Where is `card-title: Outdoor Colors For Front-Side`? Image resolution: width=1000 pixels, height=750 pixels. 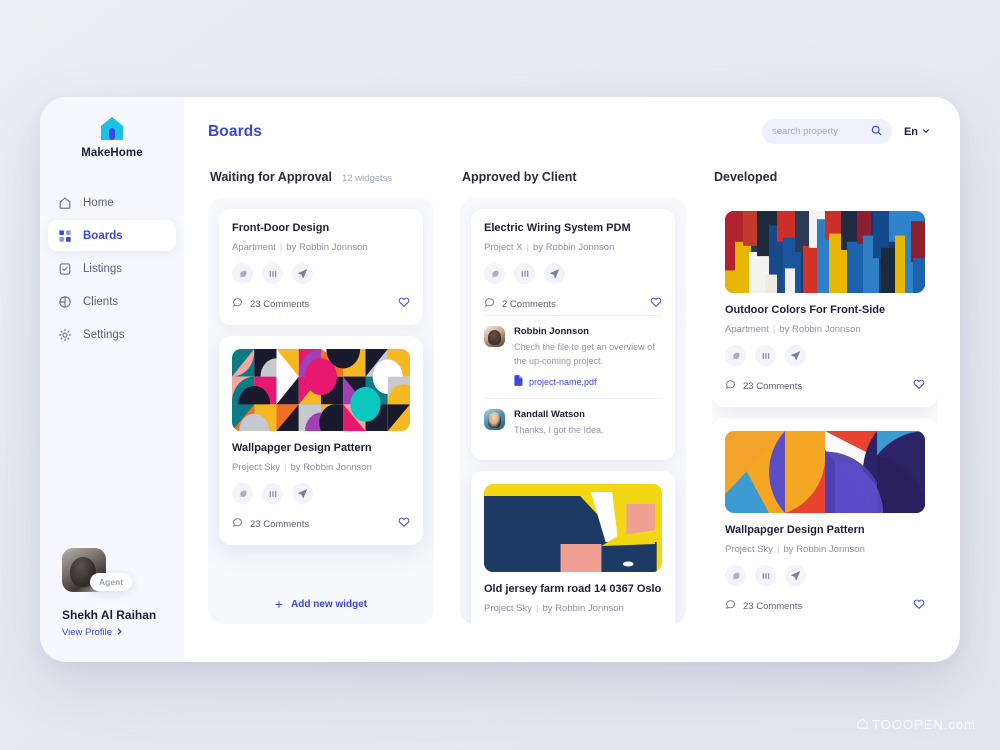
card-title: Outdoor Colors For Front-Side is located at coordinates (805, 310).